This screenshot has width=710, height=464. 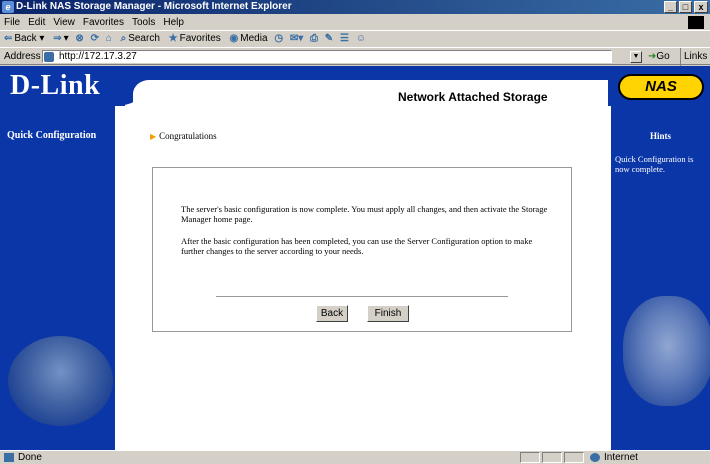 I want to click on forward-arrow-icon: ⇒, so click(x=57, y=38).